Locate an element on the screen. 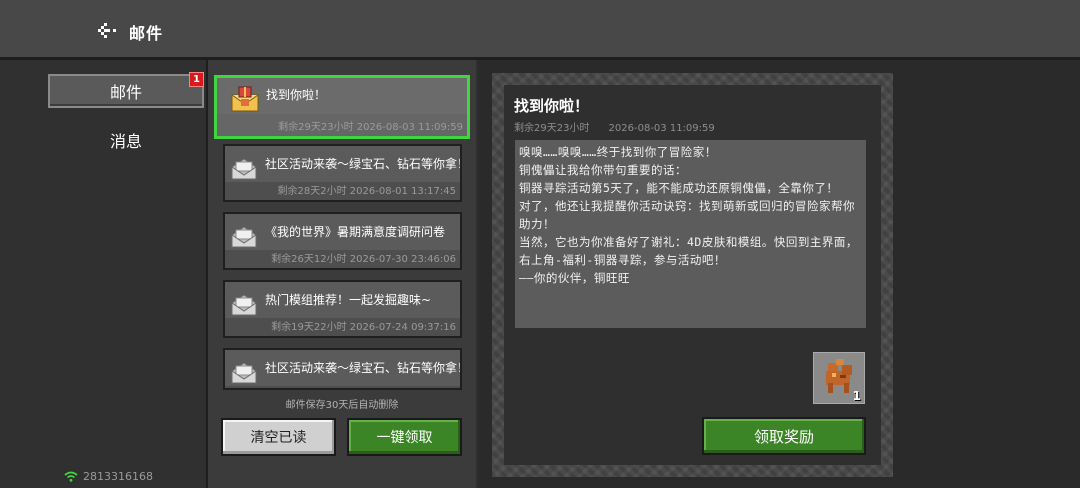 The height and width of the screenshot is (488, 1080). mail-item-selected: 找到你啦！ 剩余29天23小时 2026-08-03 11:09:59 is located at coordinates (342, 107).